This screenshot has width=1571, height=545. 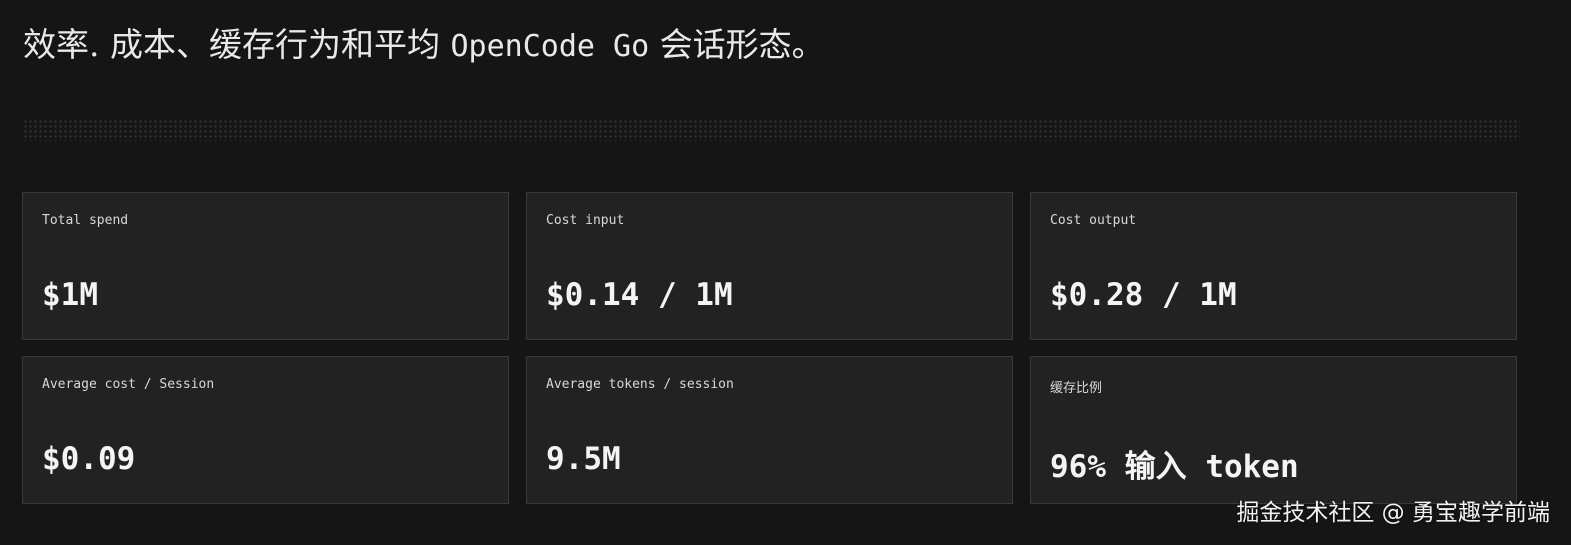 I want to click on heading-product-name: OpenCode Go, so click(x=550, y=46).